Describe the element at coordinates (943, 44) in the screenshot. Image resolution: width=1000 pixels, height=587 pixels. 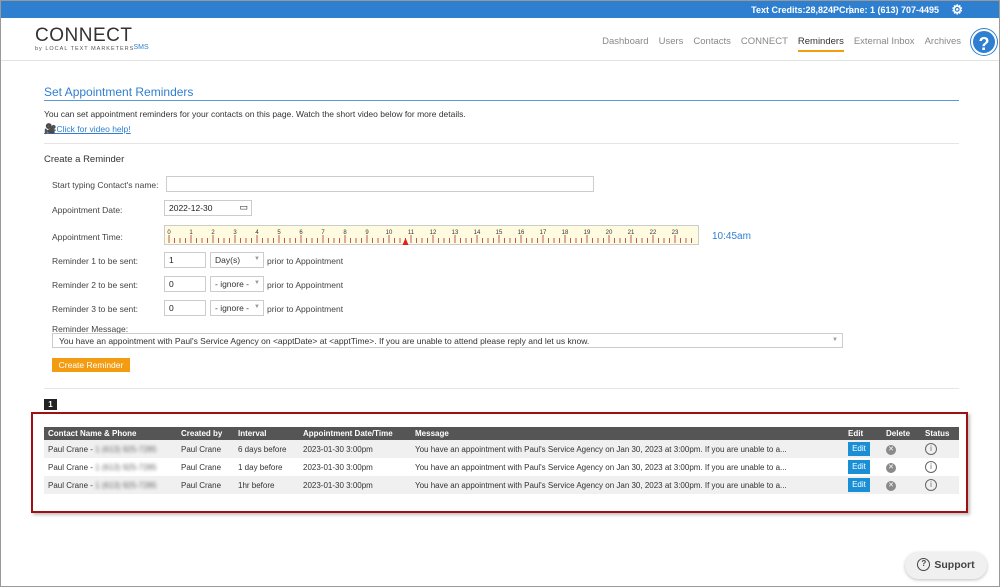
I see `nav-archives: Archives` at that location.